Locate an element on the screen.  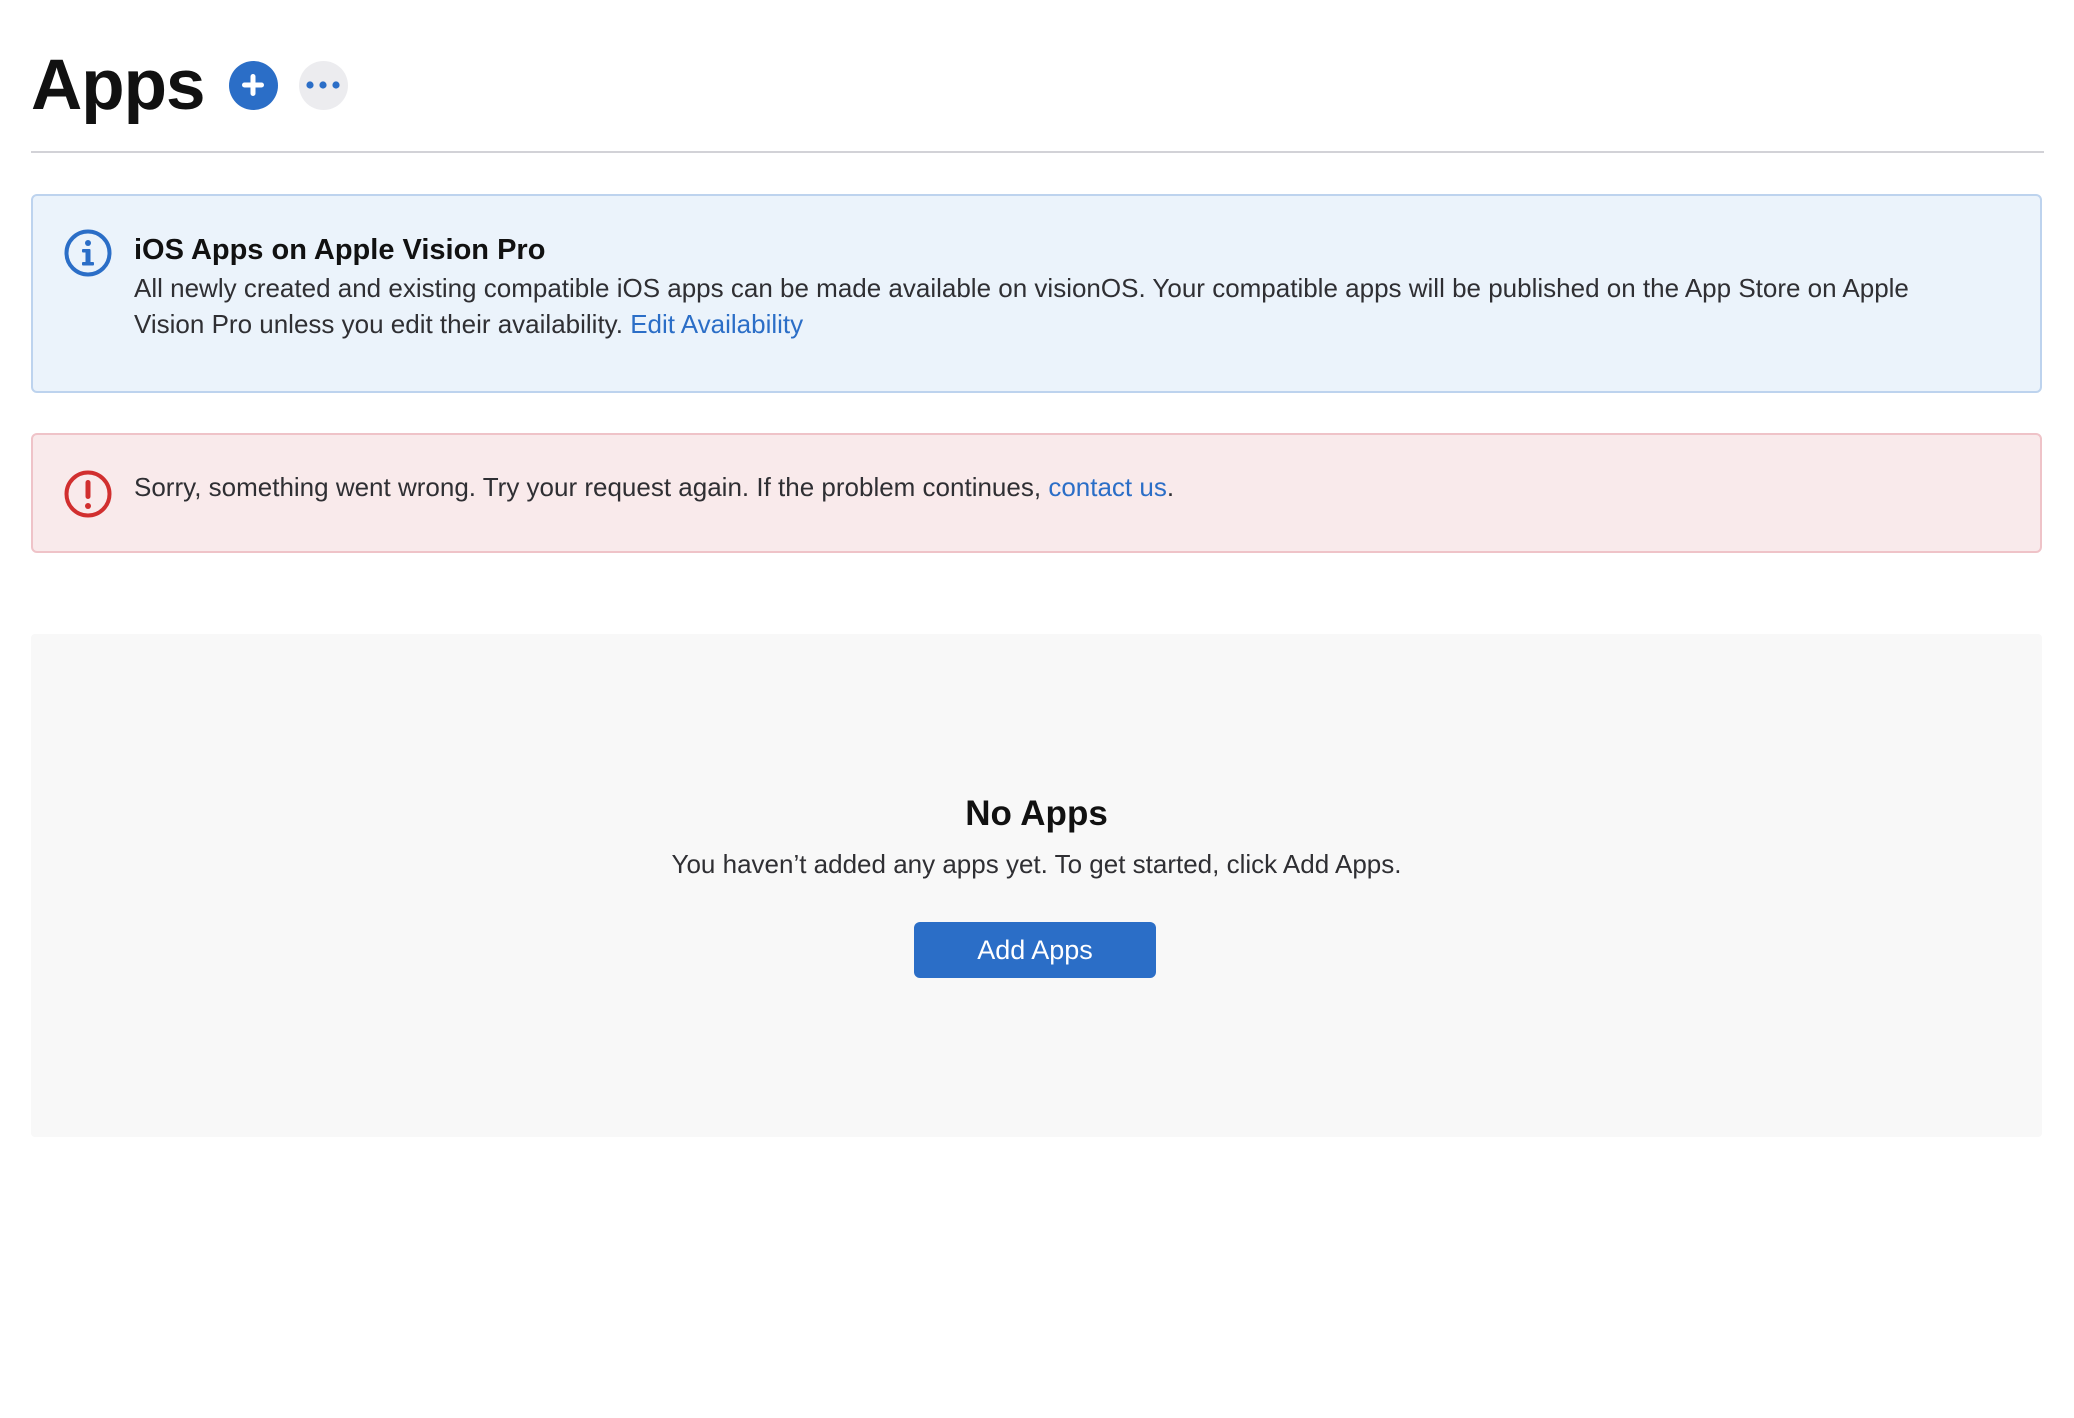
empty-state-title: No Apps is located at coordinates (1036, 813).